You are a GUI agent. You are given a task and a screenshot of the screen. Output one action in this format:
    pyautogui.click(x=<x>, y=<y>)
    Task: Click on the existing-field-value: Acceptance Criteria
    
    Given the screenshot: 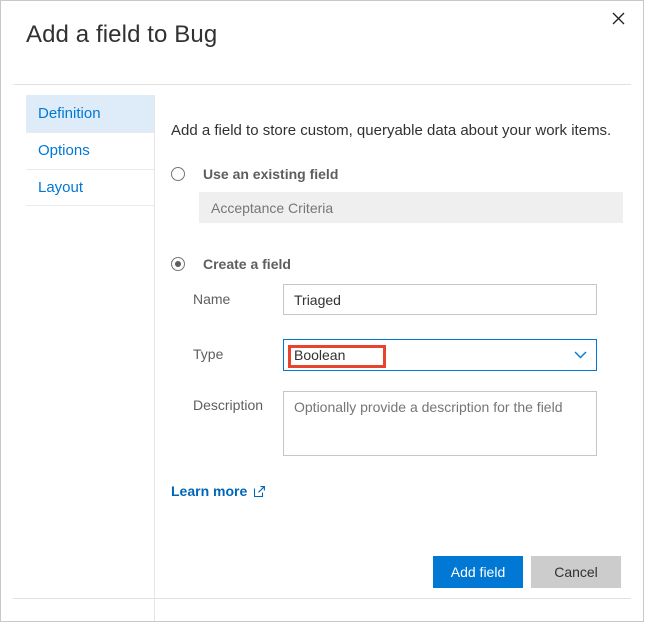 What is the action you would take?
    pyautogui.click(x=411, y=207)
    